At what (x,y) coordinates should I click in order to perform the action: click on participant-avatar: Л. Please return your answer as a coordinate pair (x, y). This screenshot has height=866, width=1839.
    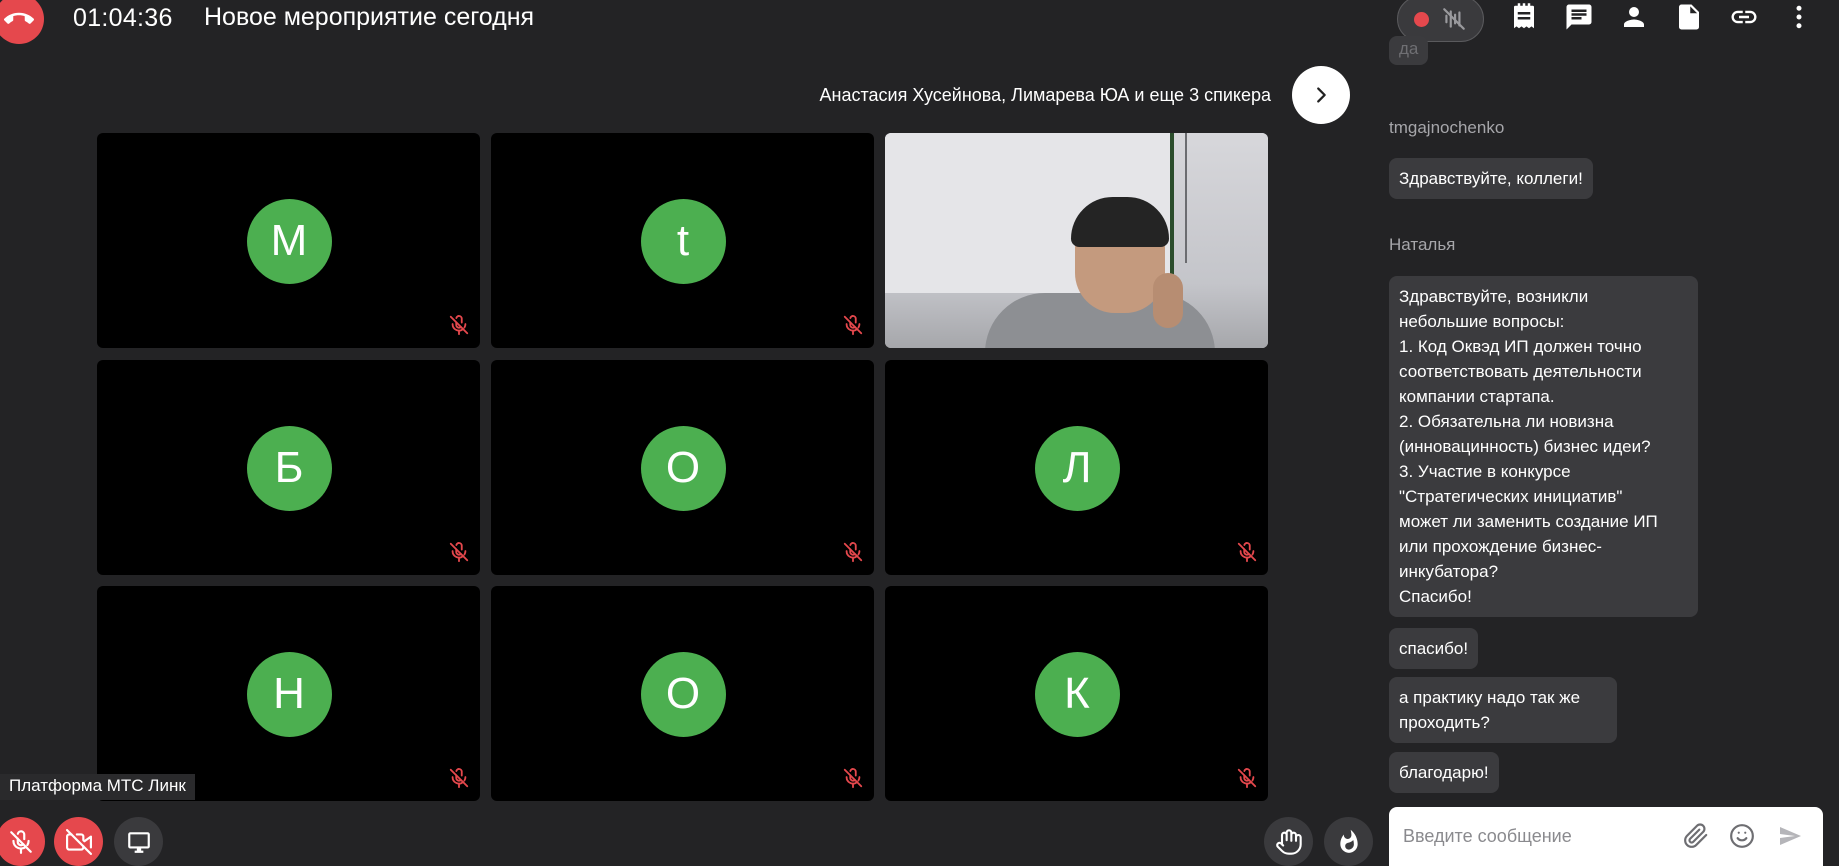
    Looking at the image, I should click on (1077, 468).